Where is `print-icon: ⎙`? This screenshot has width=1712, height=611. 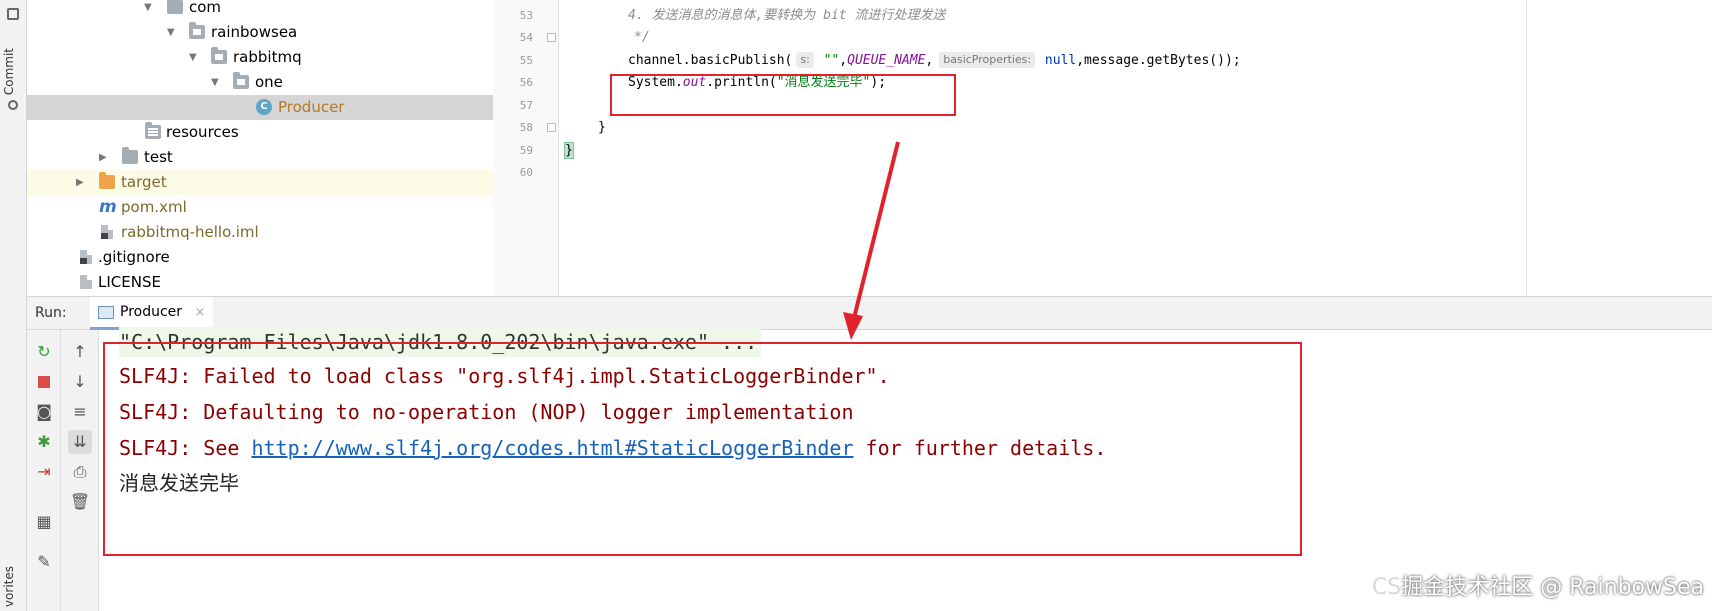
print-icon: ⎙ is located at coordinates (80, 472).